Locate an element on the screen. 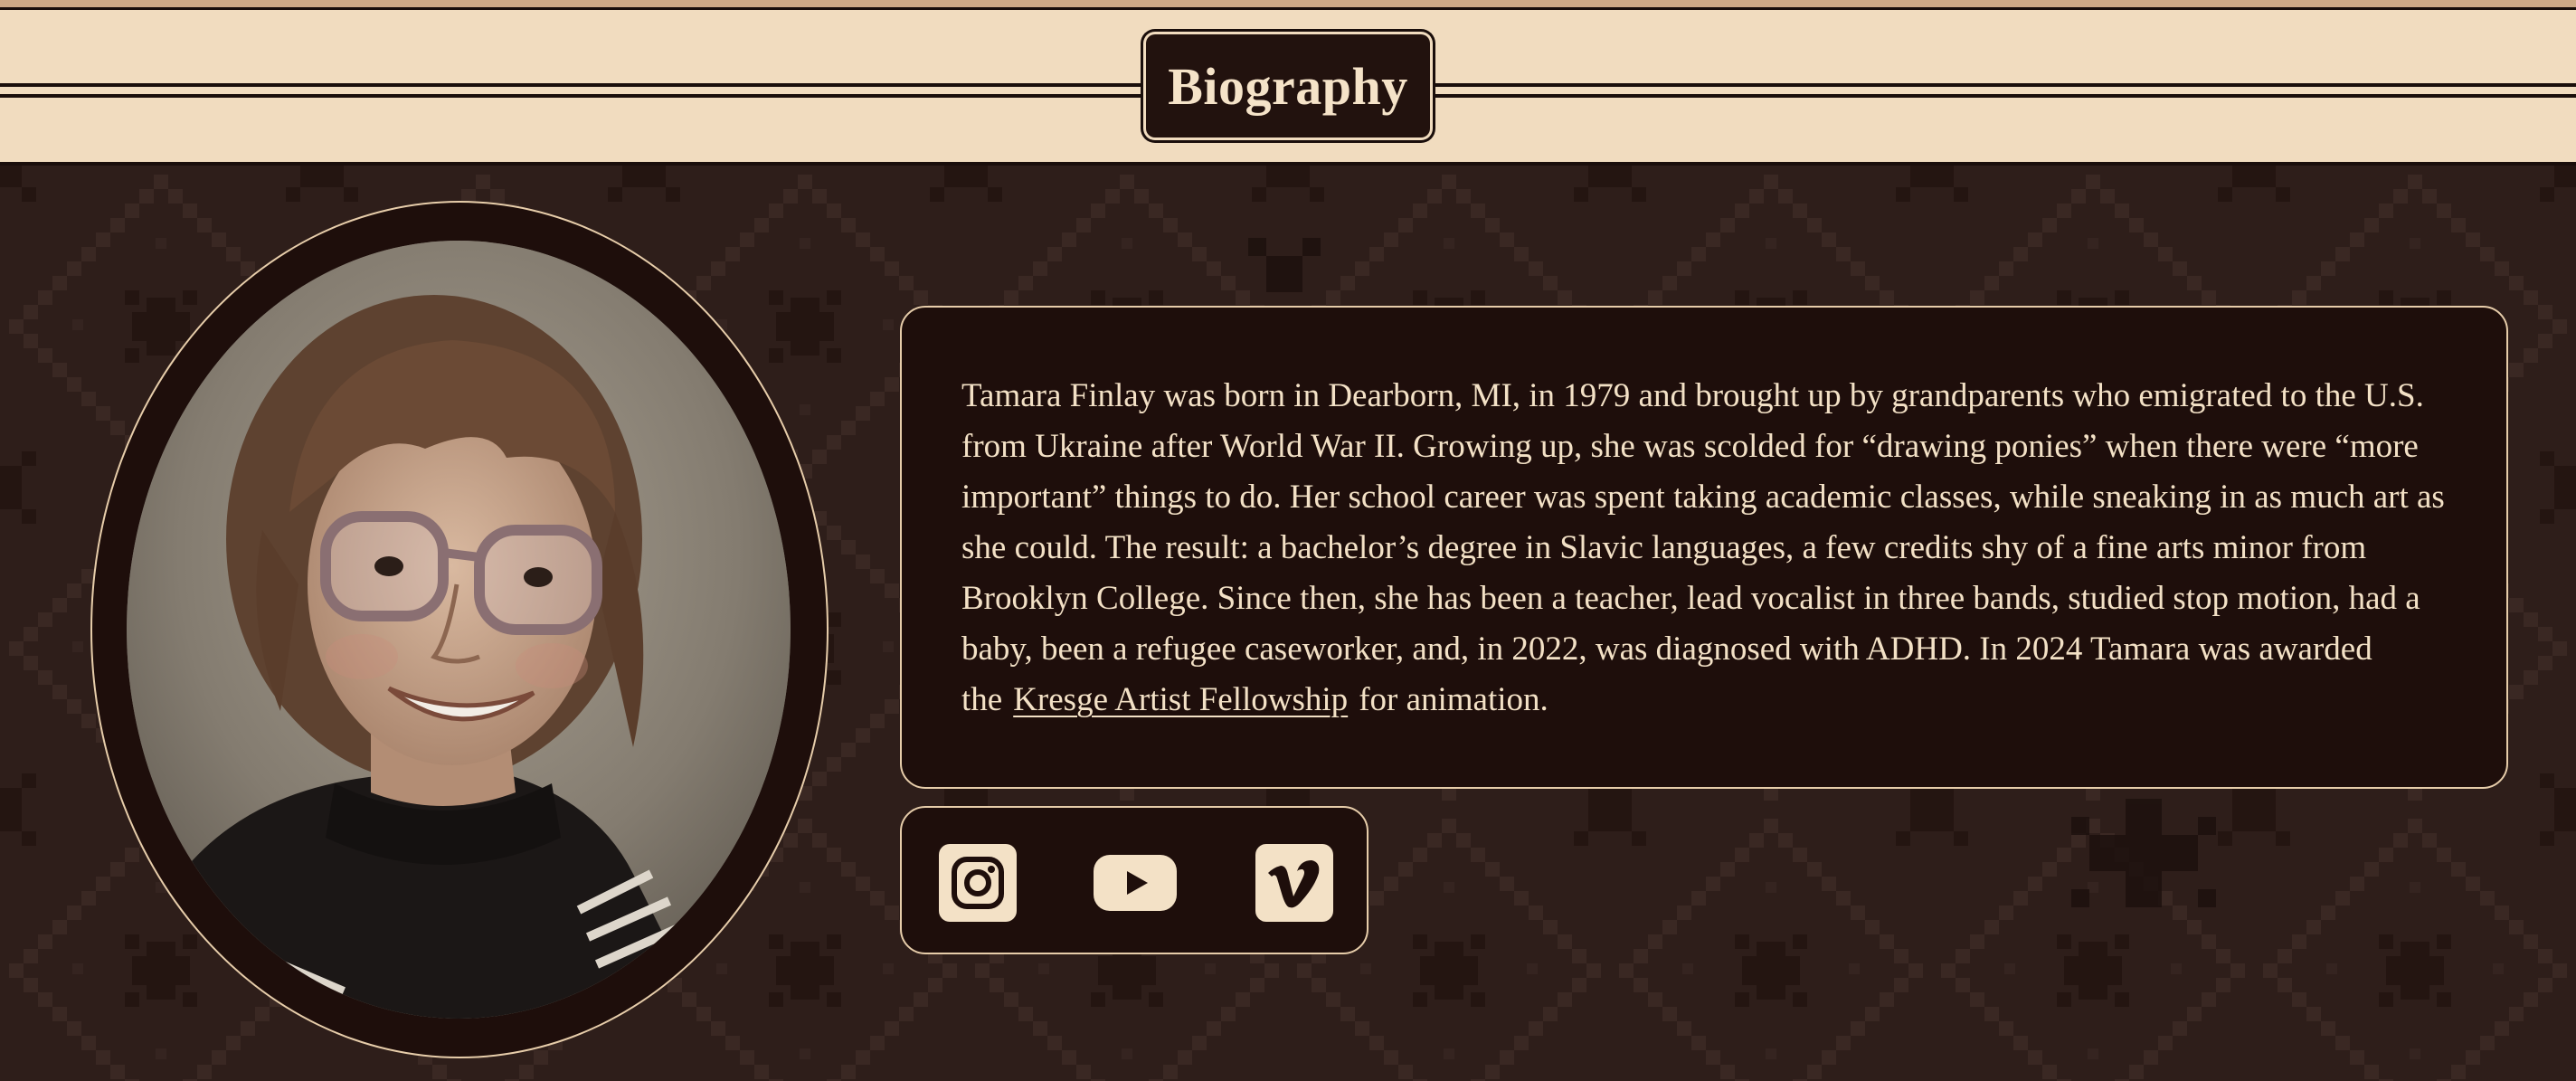 This screenshot has height=1081, width=2576. social-links-card is located at coordinates (1134, 880).